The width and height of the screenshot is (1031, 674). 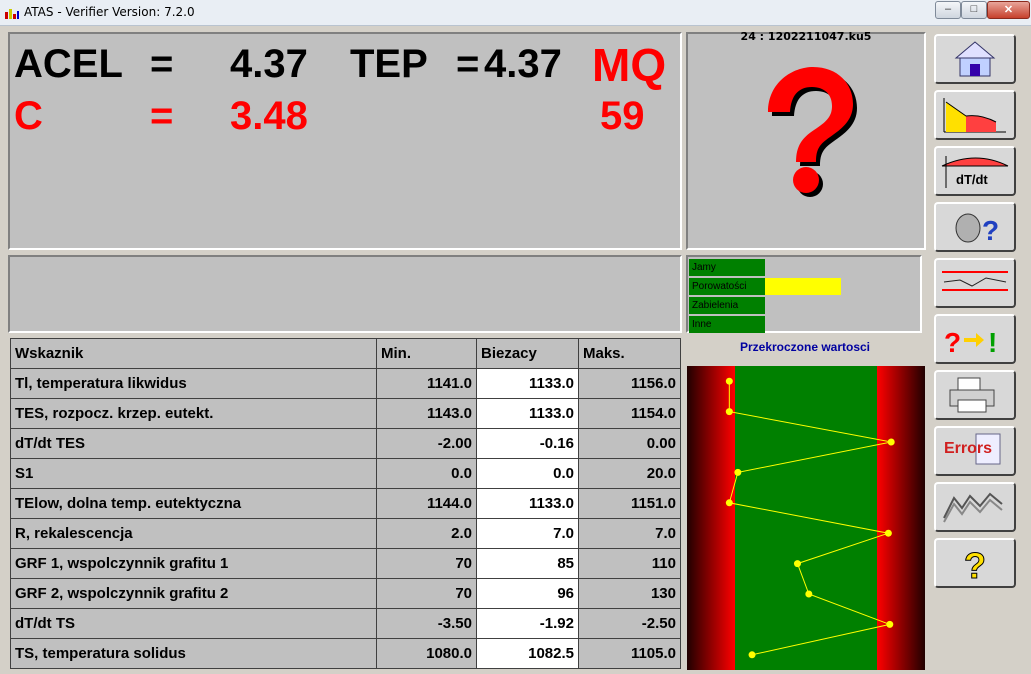 What do you see at coordinates (162, 64) in the screenshot?
I see `acel-eq: =` at bounding box center [162, 64].